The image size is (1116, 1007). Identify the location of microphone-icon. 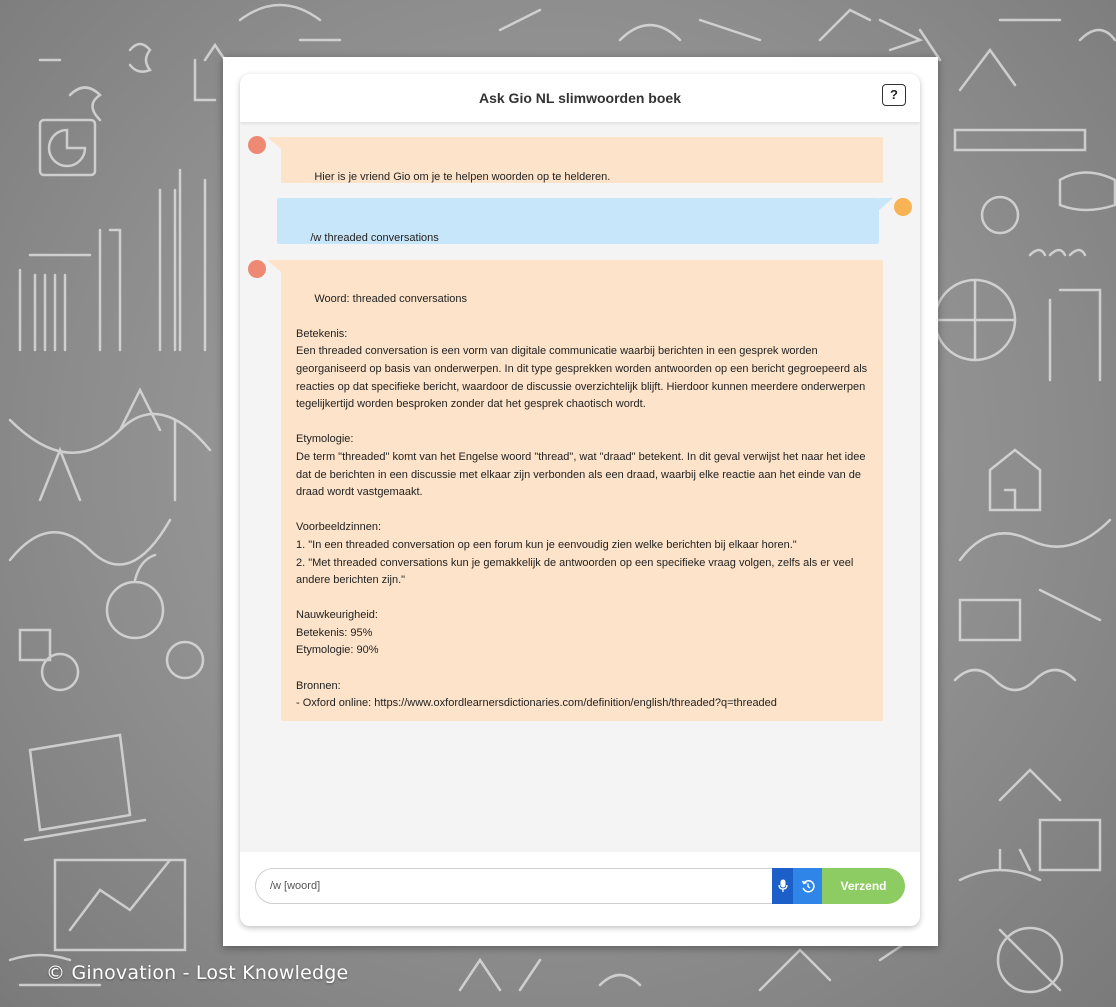
(782, 885).